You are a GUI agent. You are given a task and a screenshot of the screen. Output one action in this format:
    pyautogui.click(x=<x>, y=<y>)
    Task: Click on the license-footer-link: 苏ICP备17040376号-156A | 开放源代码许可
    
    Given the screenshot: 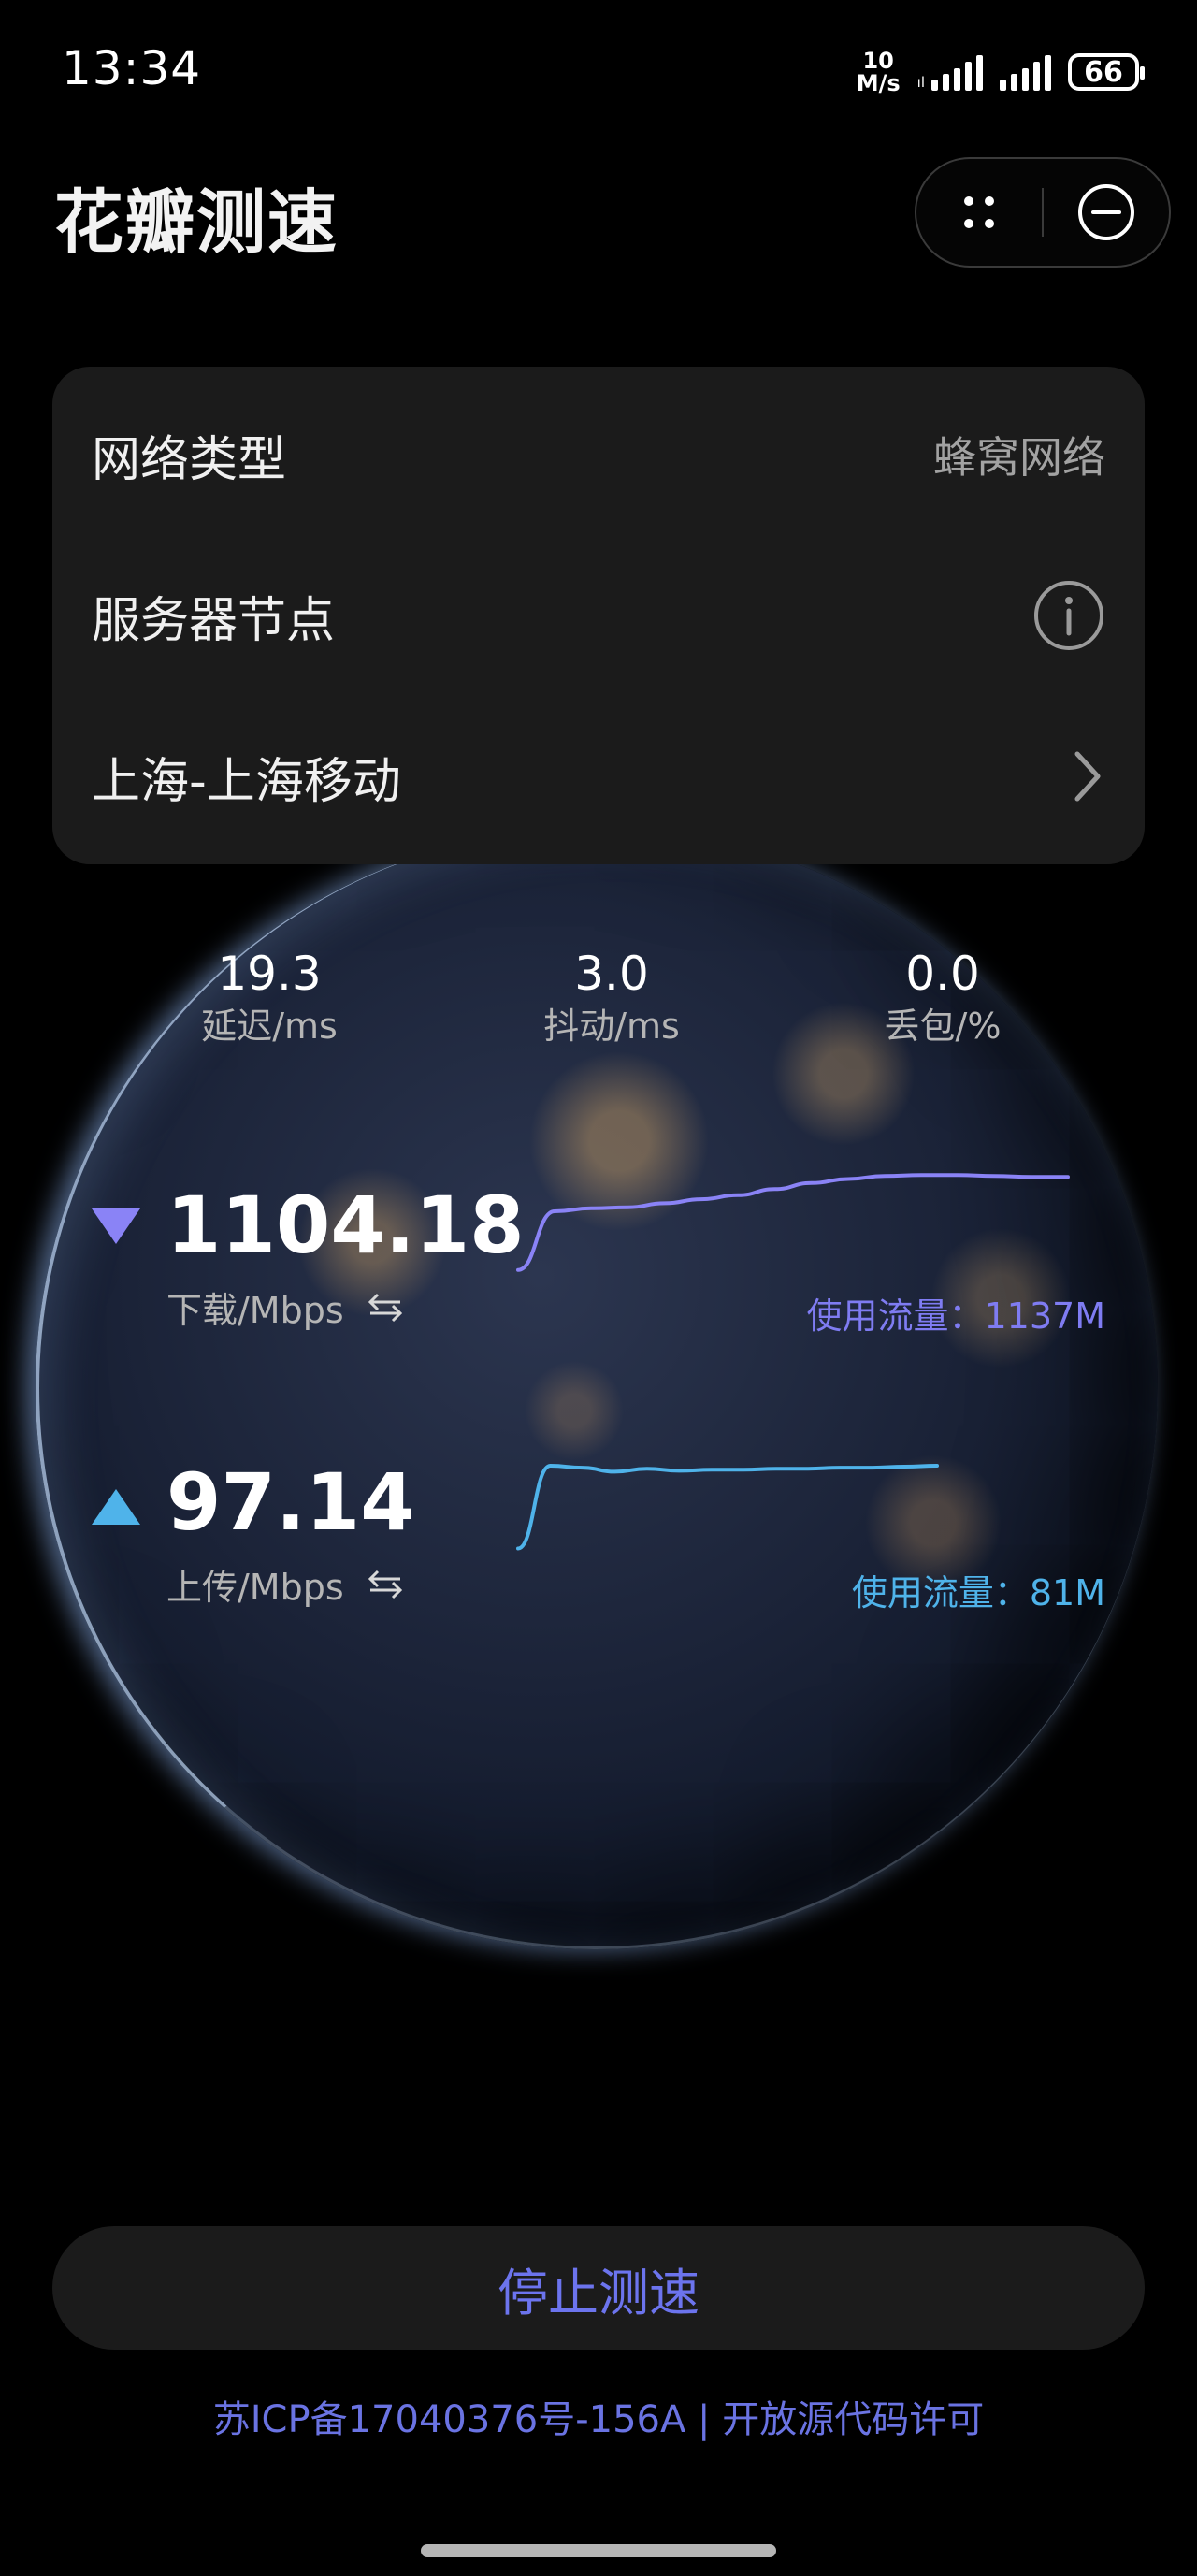 What is the action you would take?
    pyautogui.click(x=598, y=2416)
    